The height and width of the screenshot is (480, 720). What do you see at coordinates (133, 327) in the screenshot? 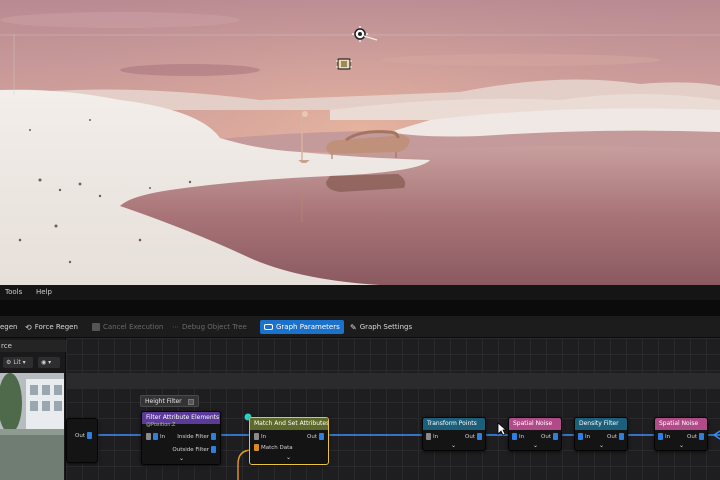
I see `cancel-execution-label: Cancel Execution` at bounding box center [133, 327].